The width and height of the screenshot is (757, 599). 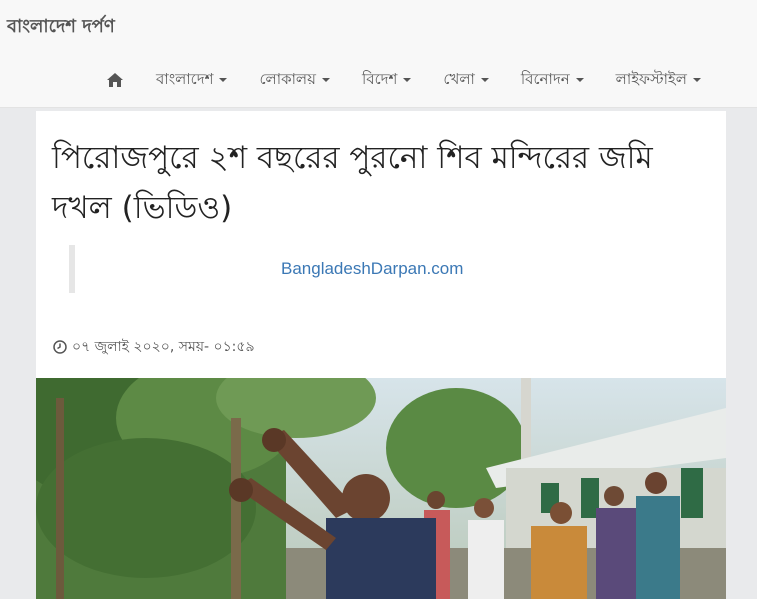 I want to click on nav-item-label: খেলা, so click(x=459, y=78).